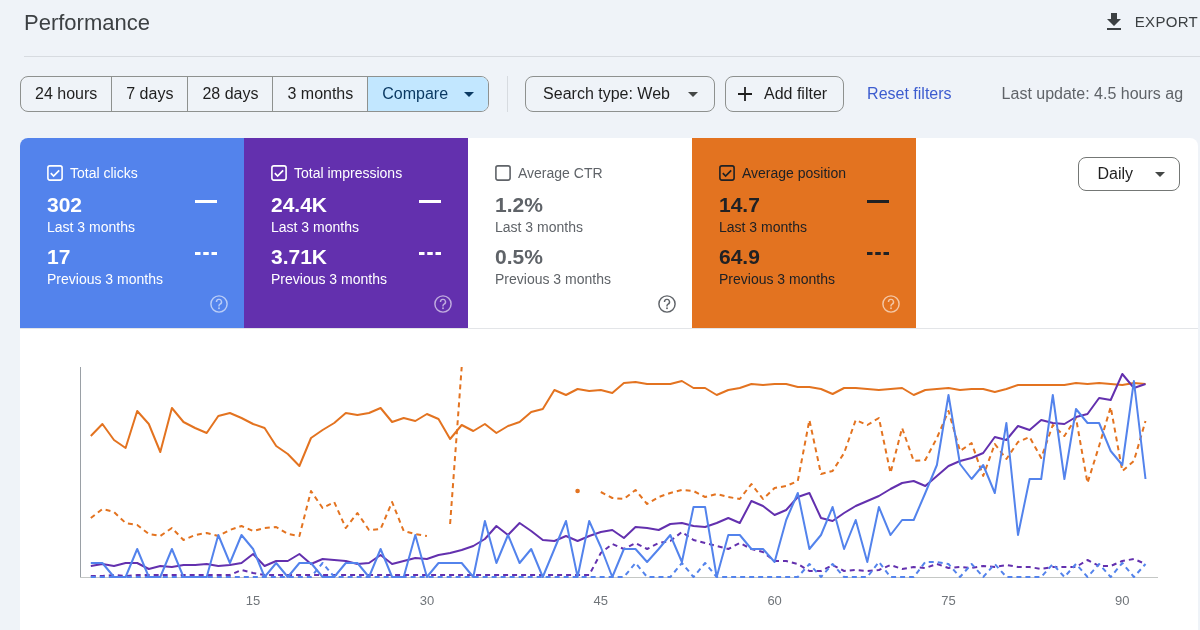 The image size is (1200, 630). I want to click on download-icon, so click(1113, 21).